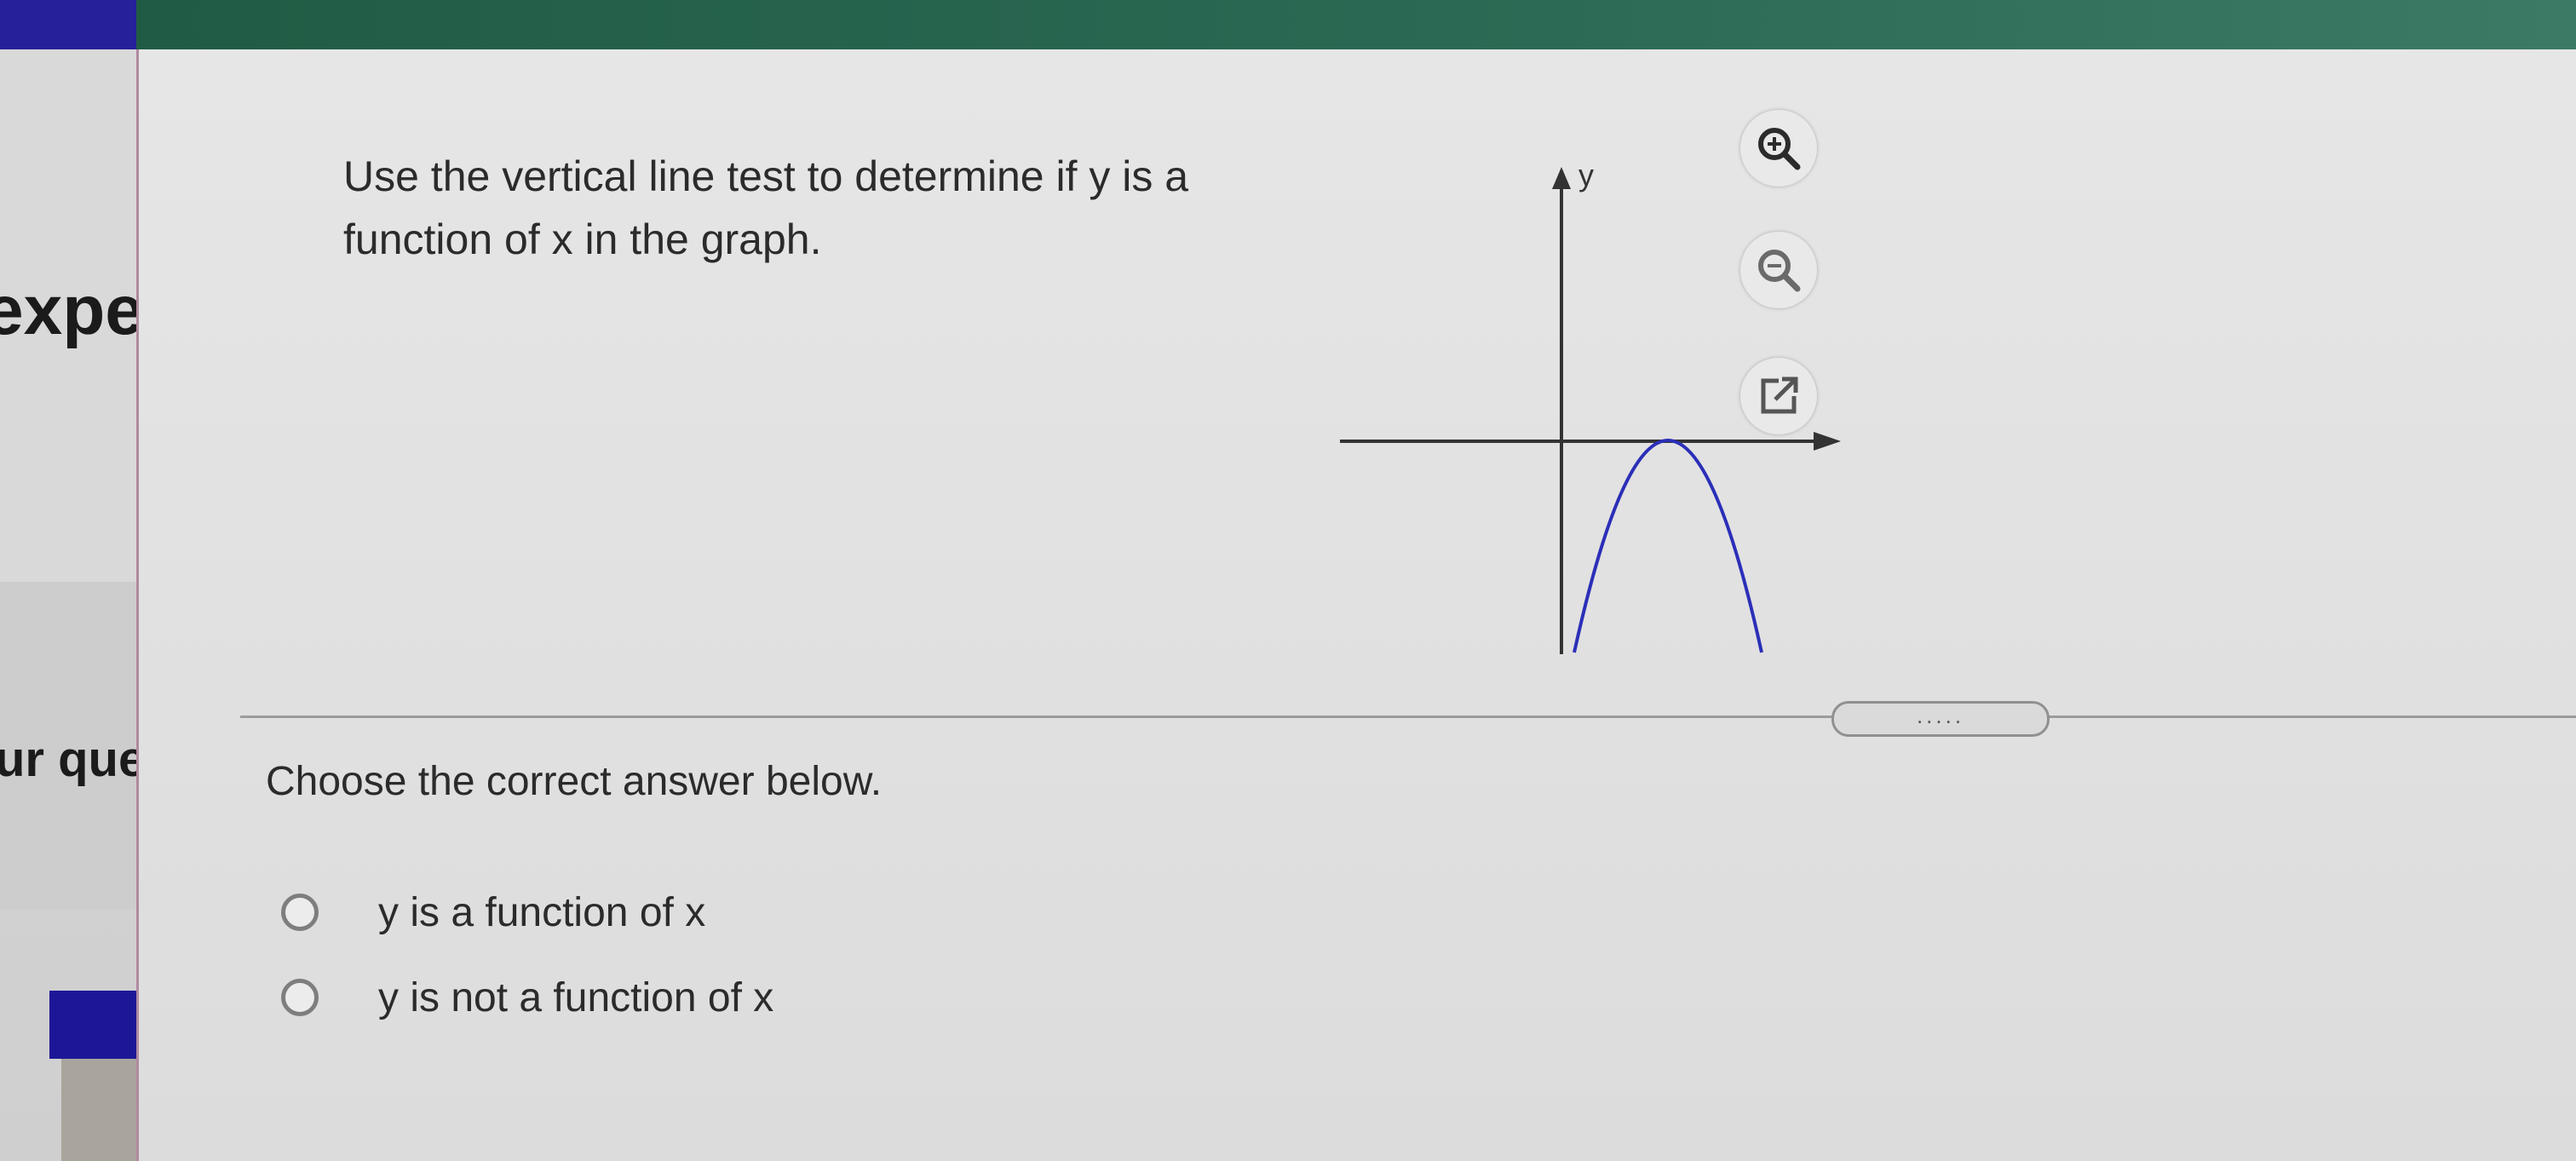 Image resolution: width=2576 pixels, height=1161 pixels. Describe the element at coordinates (1586, 175) in the screenshot. I see `y-axis-label: y` at that location.